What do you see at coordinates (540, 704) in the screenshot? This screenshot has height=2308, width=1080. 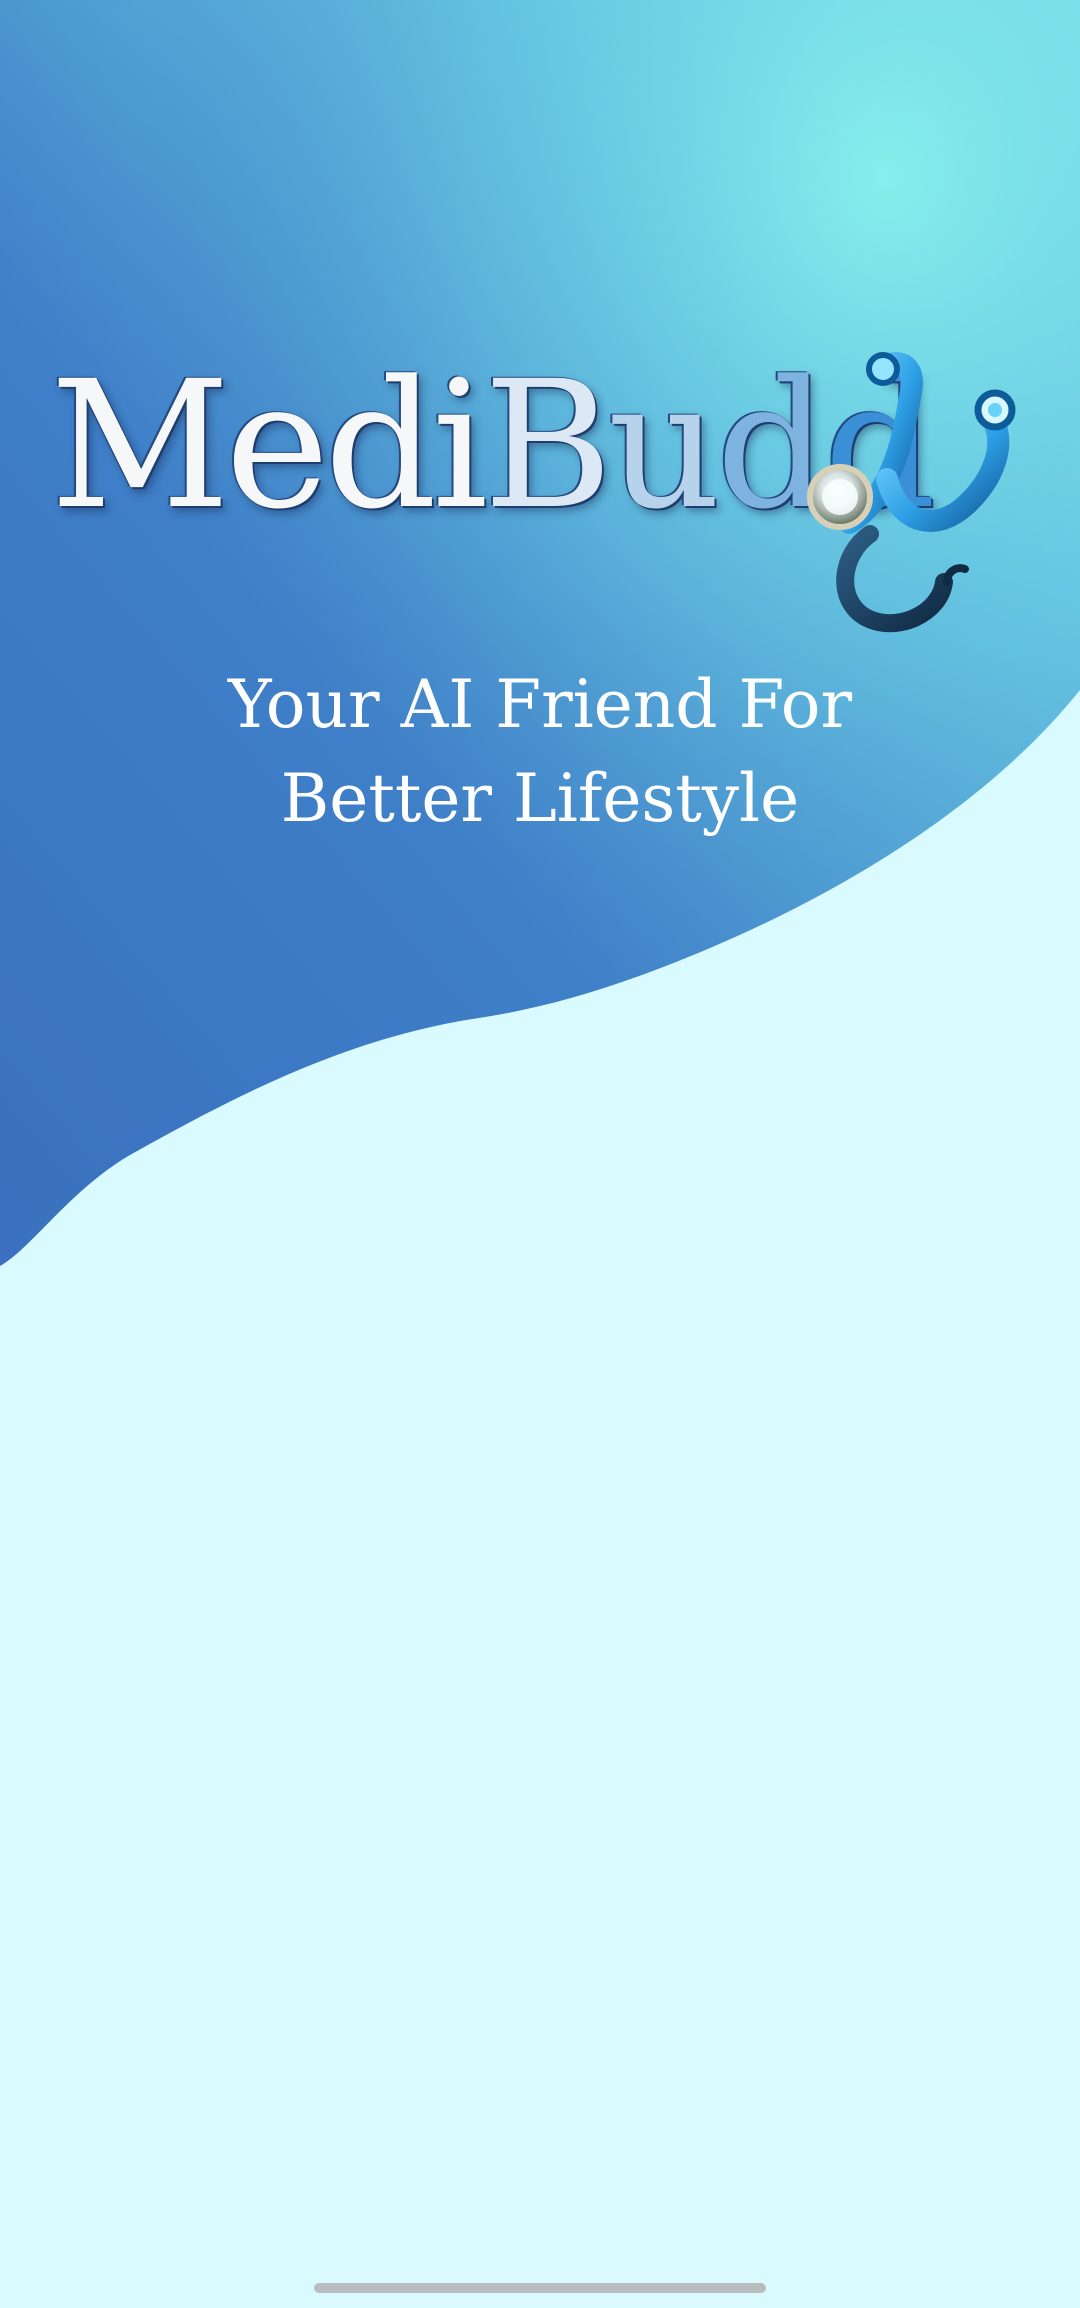 I see `tagline-line-1: Your AI Friend For` at bounding box center [540, 704].